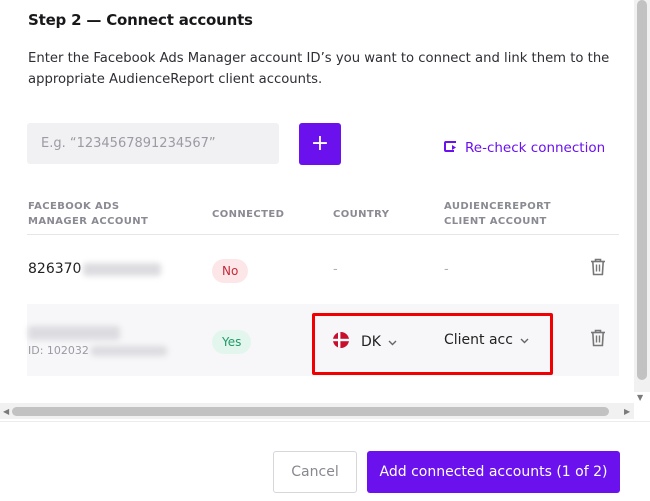 Image resolution: width=650 pixels, height=501 pixels. I want to click on table-row-account: 826370, so click(95, 269).